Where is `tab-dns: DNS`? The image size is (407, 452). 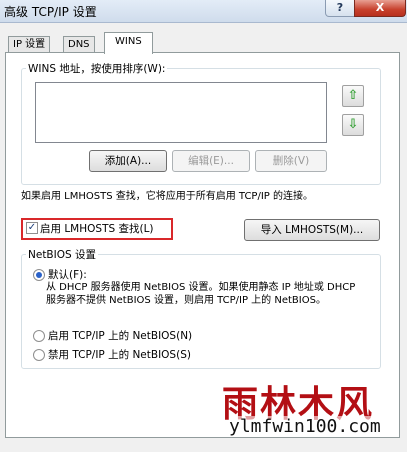
tab-dns: DNS is located at coordinates (79, 44).